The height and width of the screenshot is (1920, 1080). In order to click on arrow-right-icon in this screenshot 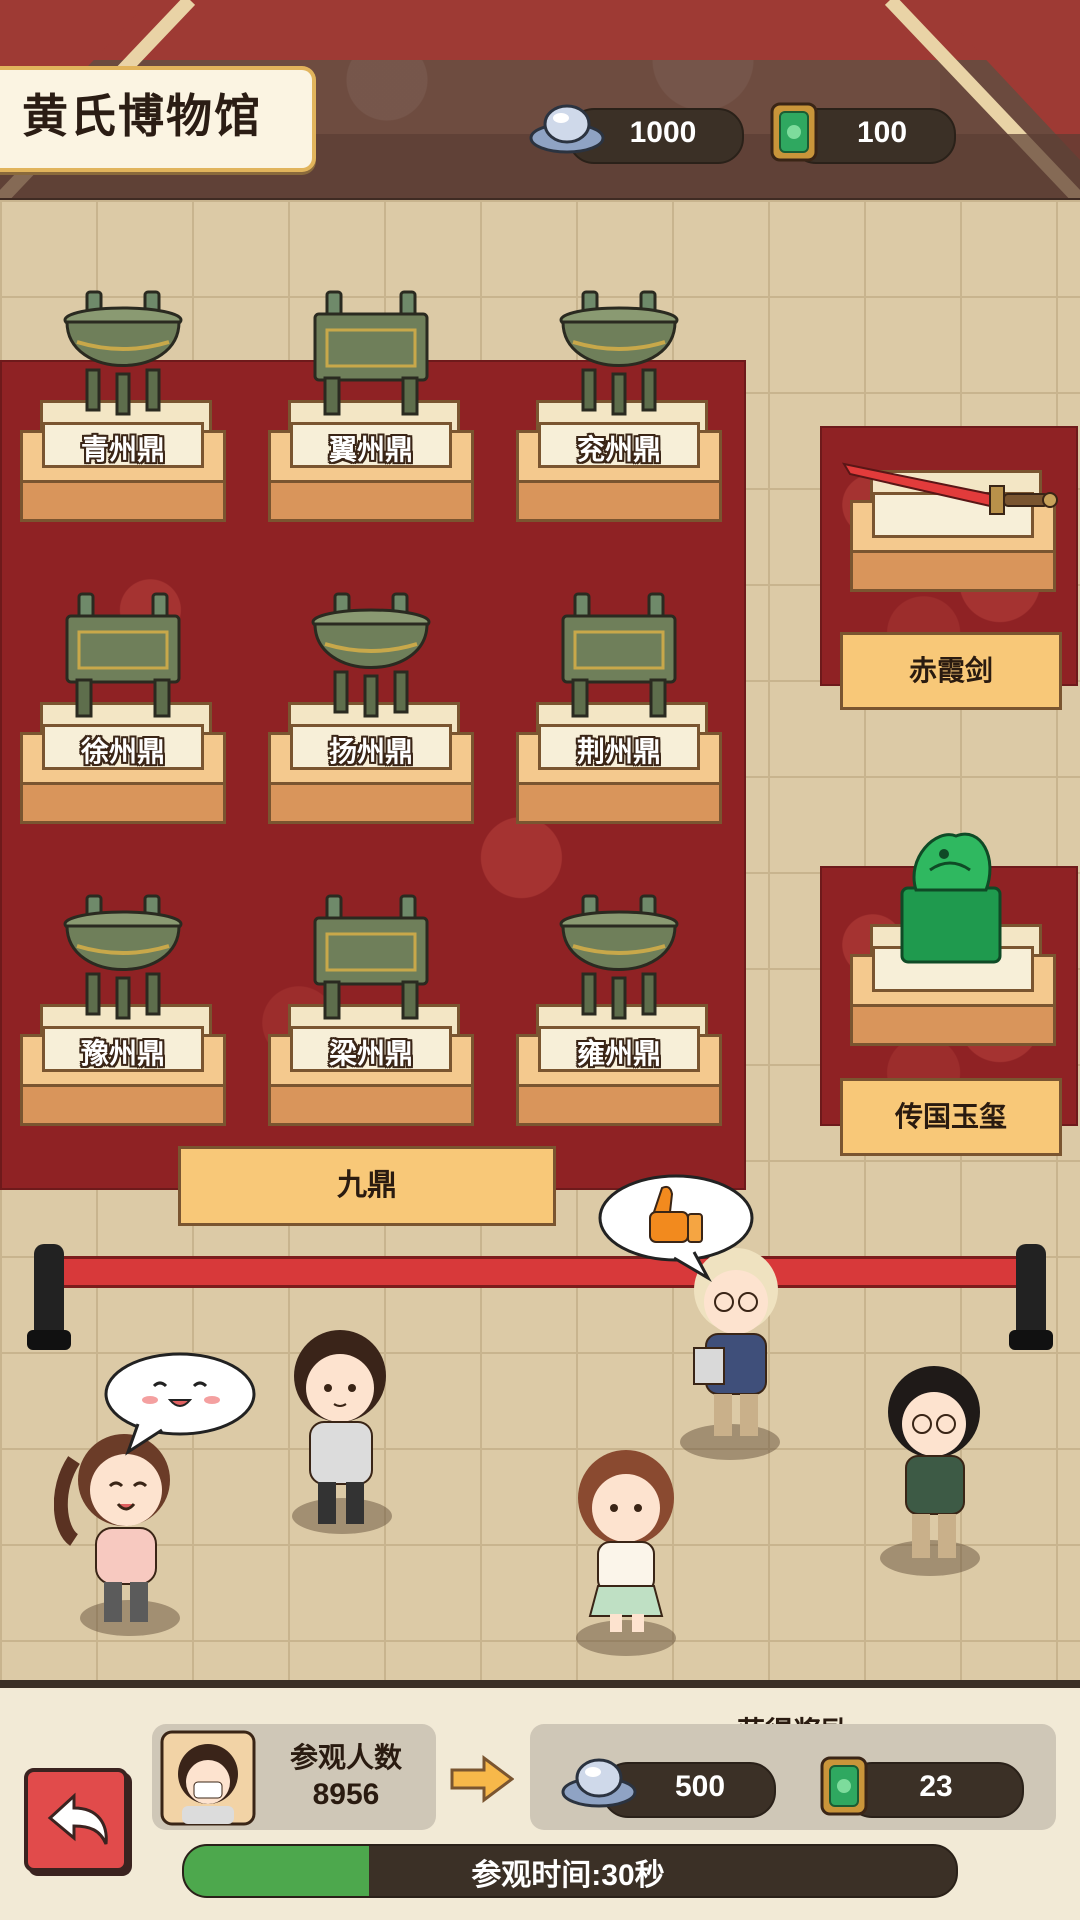, I will do `click(482, 1779)`.